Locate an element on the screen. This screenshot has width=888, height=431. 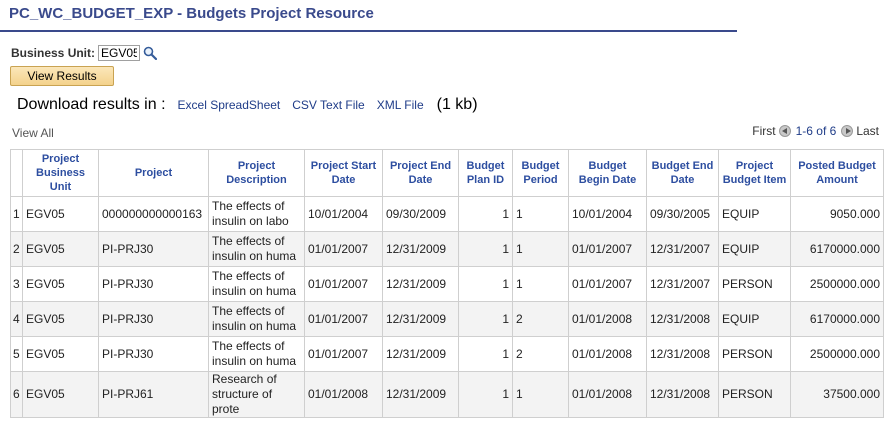
business-unit-filter: Business Unit: is located at coordinates (84, 53).